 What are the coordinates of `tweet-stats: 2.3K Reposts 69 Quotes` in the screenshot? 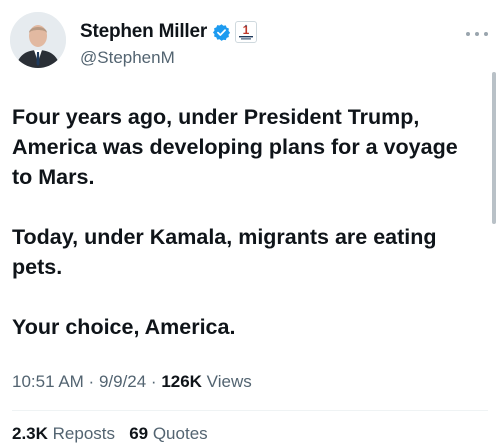 It's located at (110, 434).